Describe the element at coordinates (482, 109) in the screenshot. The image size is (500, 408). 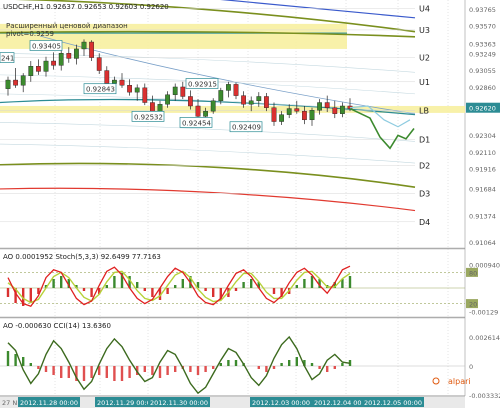
I see `price-axis-tick: 0.92620` at that location.